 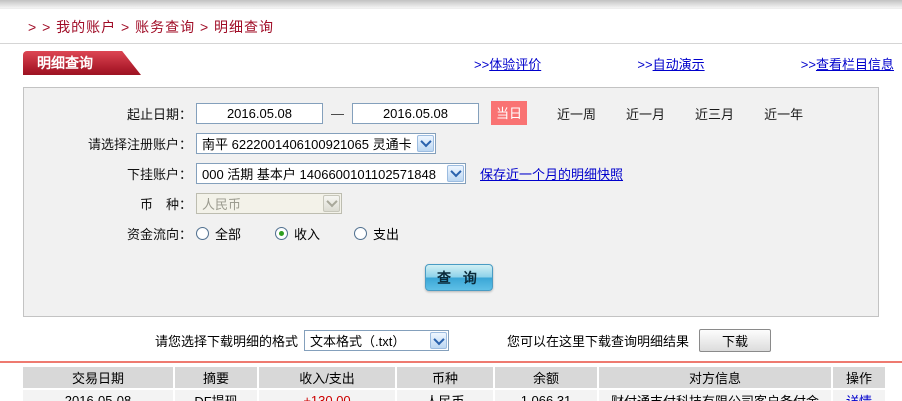 What do you see at coordinates (515, 64) in the screenshot?
I see `link-label: 体验评价` at bounding box center [515, 64].